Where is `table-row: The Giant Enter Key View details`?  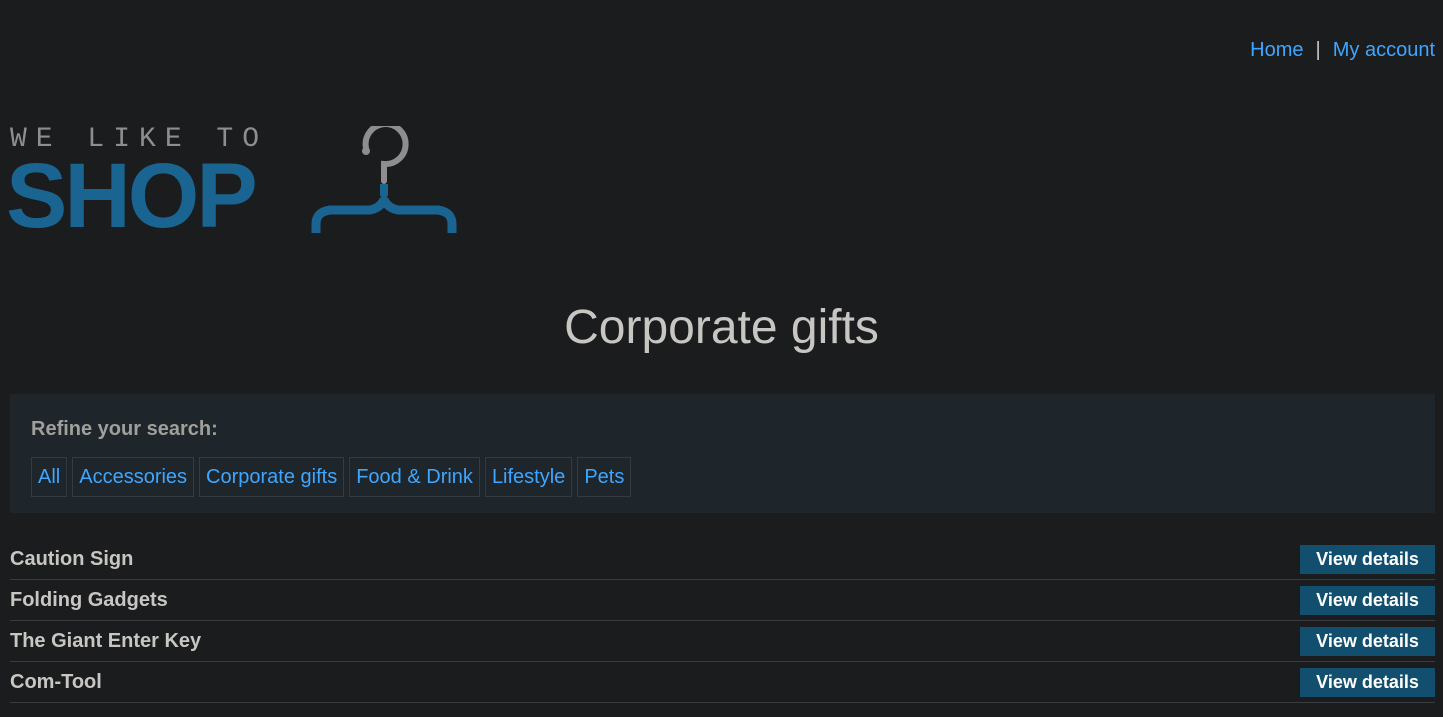
table-row: The Giant Enter Key View details is located at coordinates (722, 641).